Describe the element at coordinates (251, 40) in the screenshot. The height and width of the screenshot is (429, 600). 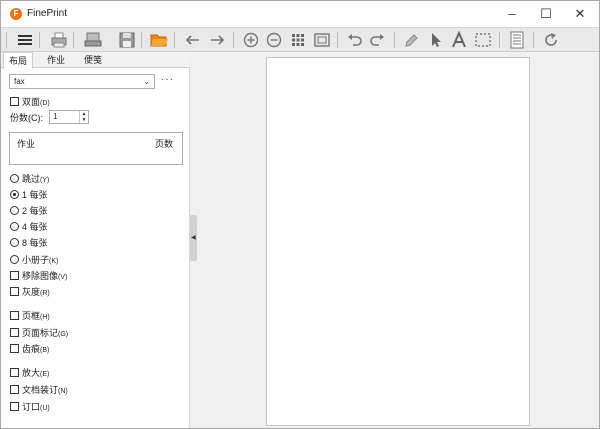
I see `zoom-in-icon` at that location.